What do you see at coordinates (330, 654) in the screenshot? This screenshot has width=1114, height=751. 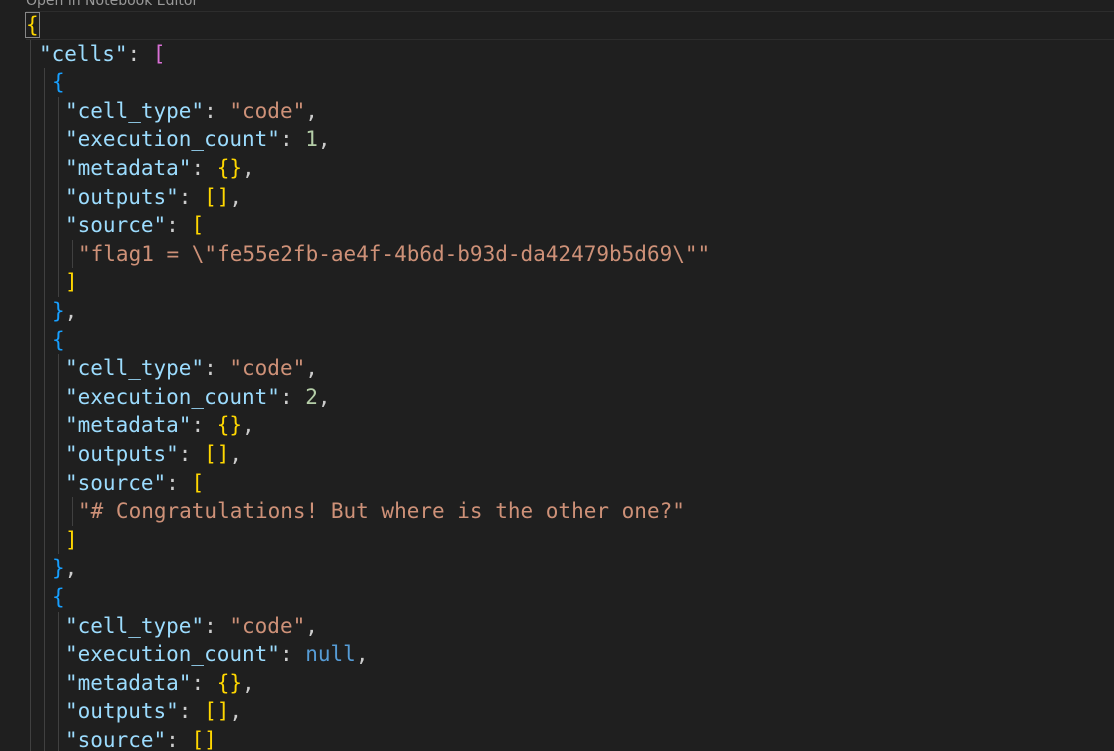 I see `code-token: null` at bounding box center [330, 654].